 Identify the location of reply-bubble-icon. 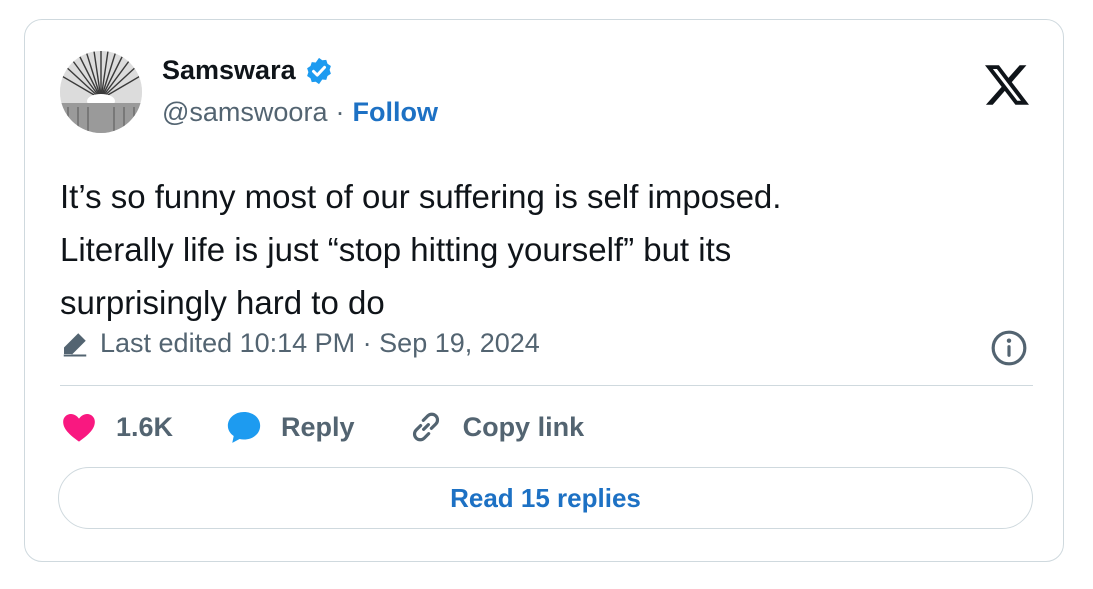
(244, 427).